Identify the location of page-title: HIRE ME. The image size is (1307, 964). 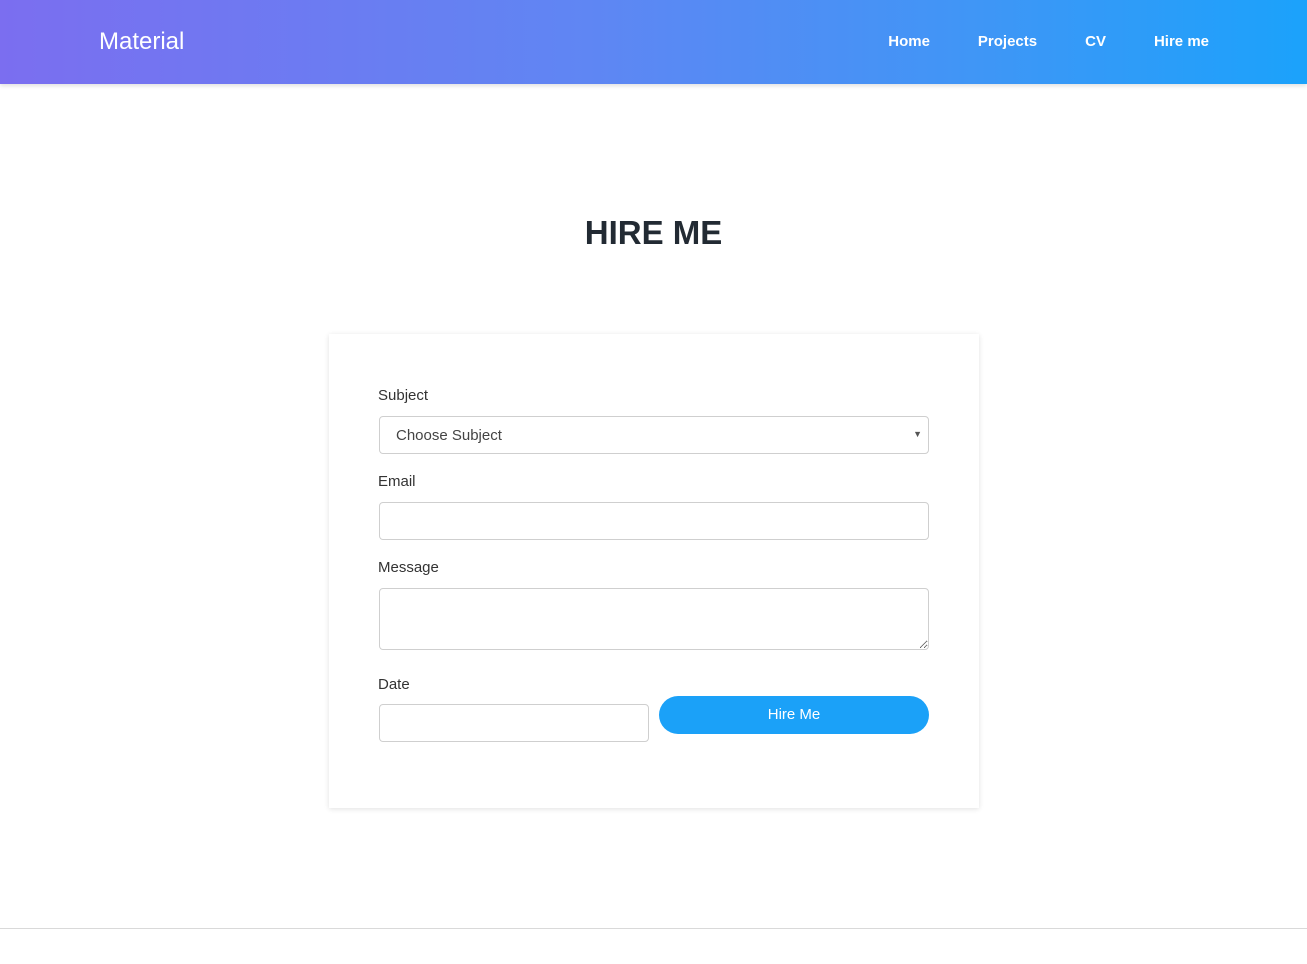
(653, 232).